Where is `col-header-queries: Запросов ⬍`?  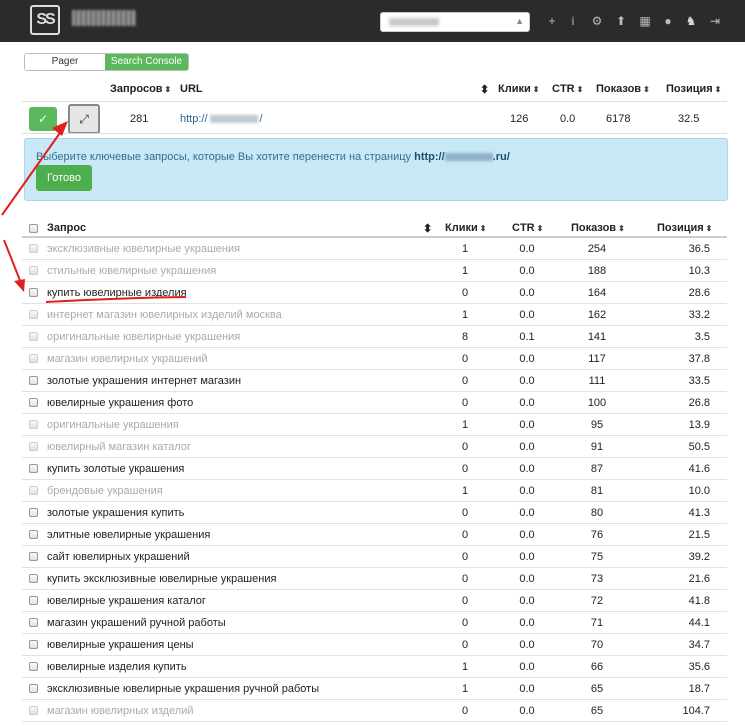 col-header-queries: Запросов ⬍ is located at coordinates (140, 89).